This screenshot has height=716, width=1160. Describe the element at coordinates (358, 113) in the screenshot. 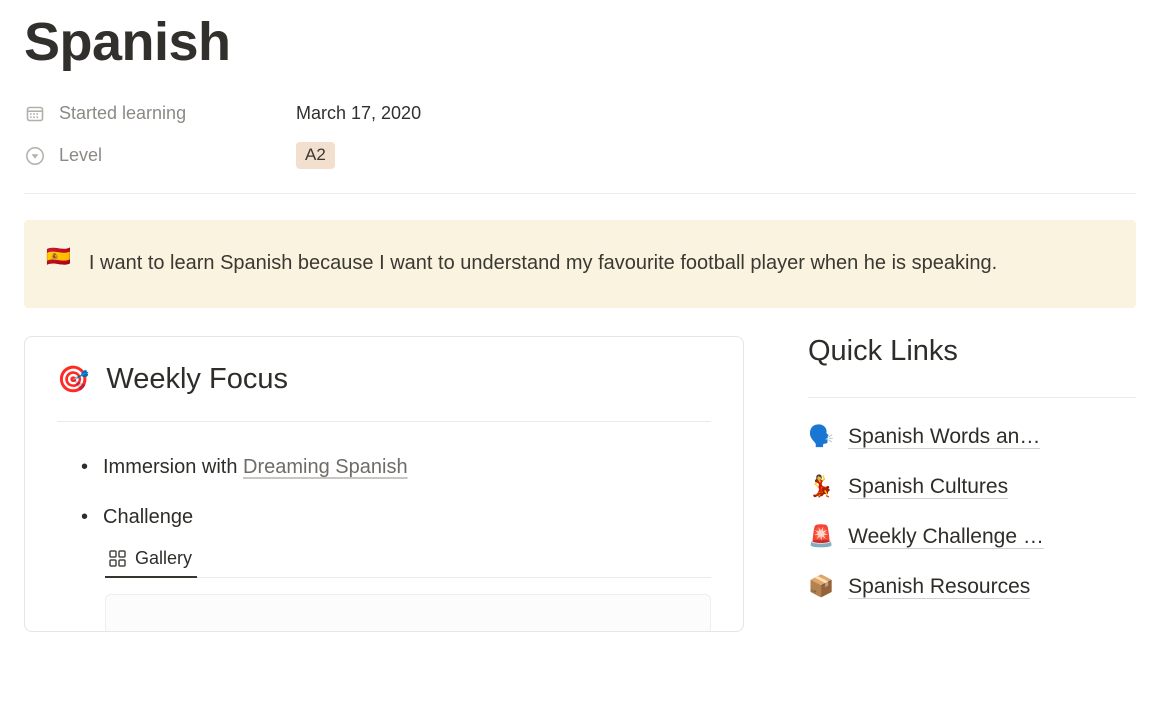

I see `property-value-date: March 17, 2020` at that location.